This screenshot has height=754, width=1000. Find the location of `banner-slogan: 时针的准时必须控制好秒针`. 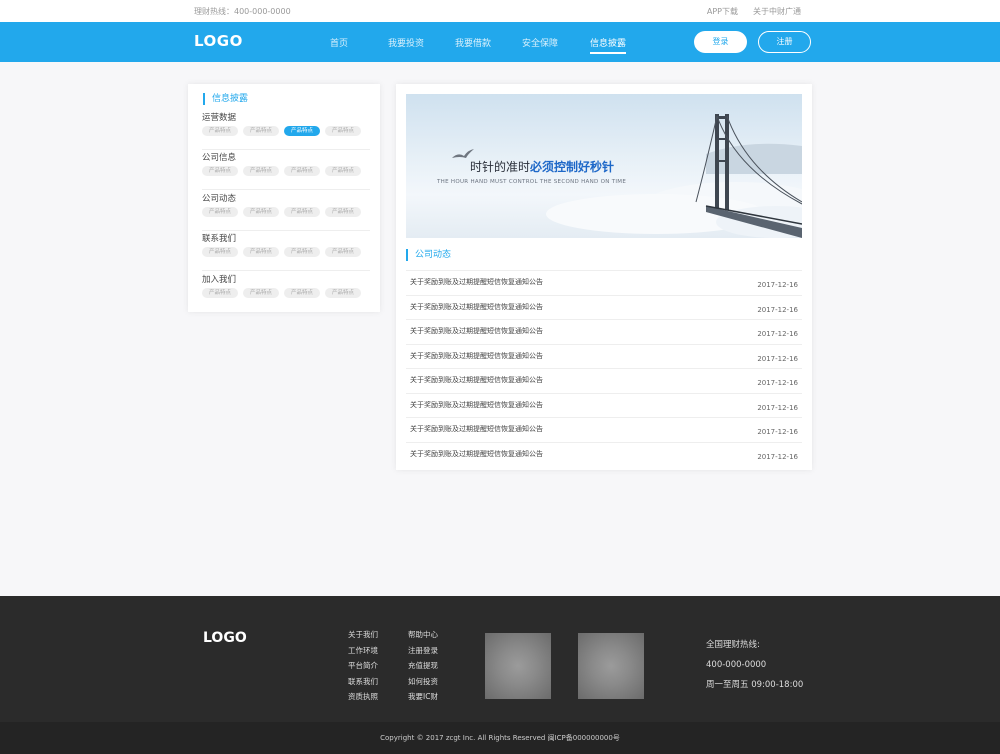

banner-slogan: 时针的准时必须控制好秒针 is located at coordinates (542, 166).